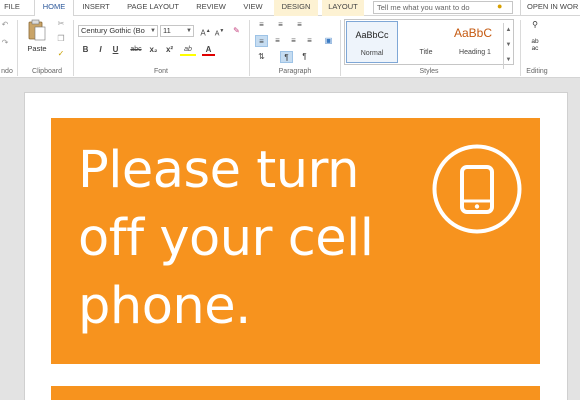 The height and width of the screenshot is (400, 580). I want to click on align-center-icon: ≡, so click(277, 41).